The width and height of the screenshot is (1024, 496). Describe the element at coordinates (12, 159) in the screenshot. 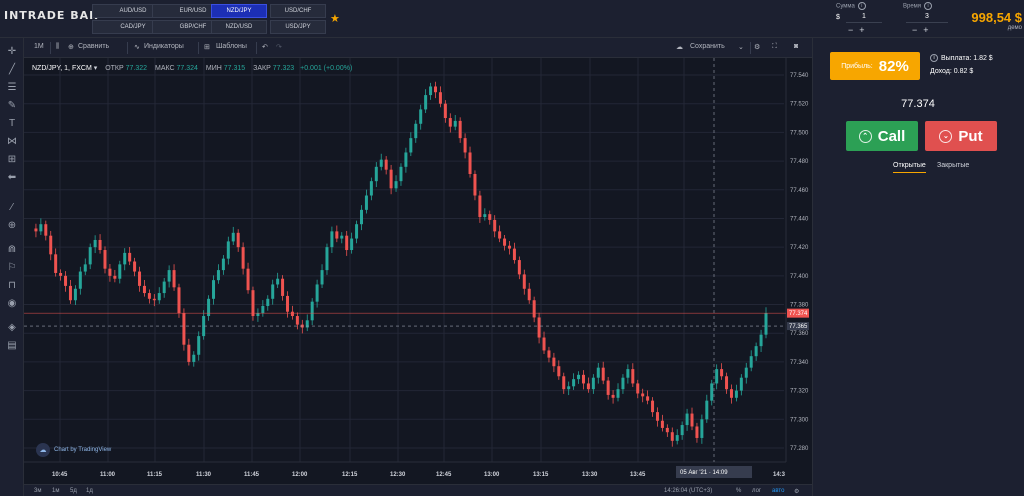

I see `fib-icon: ⊞` at that location.